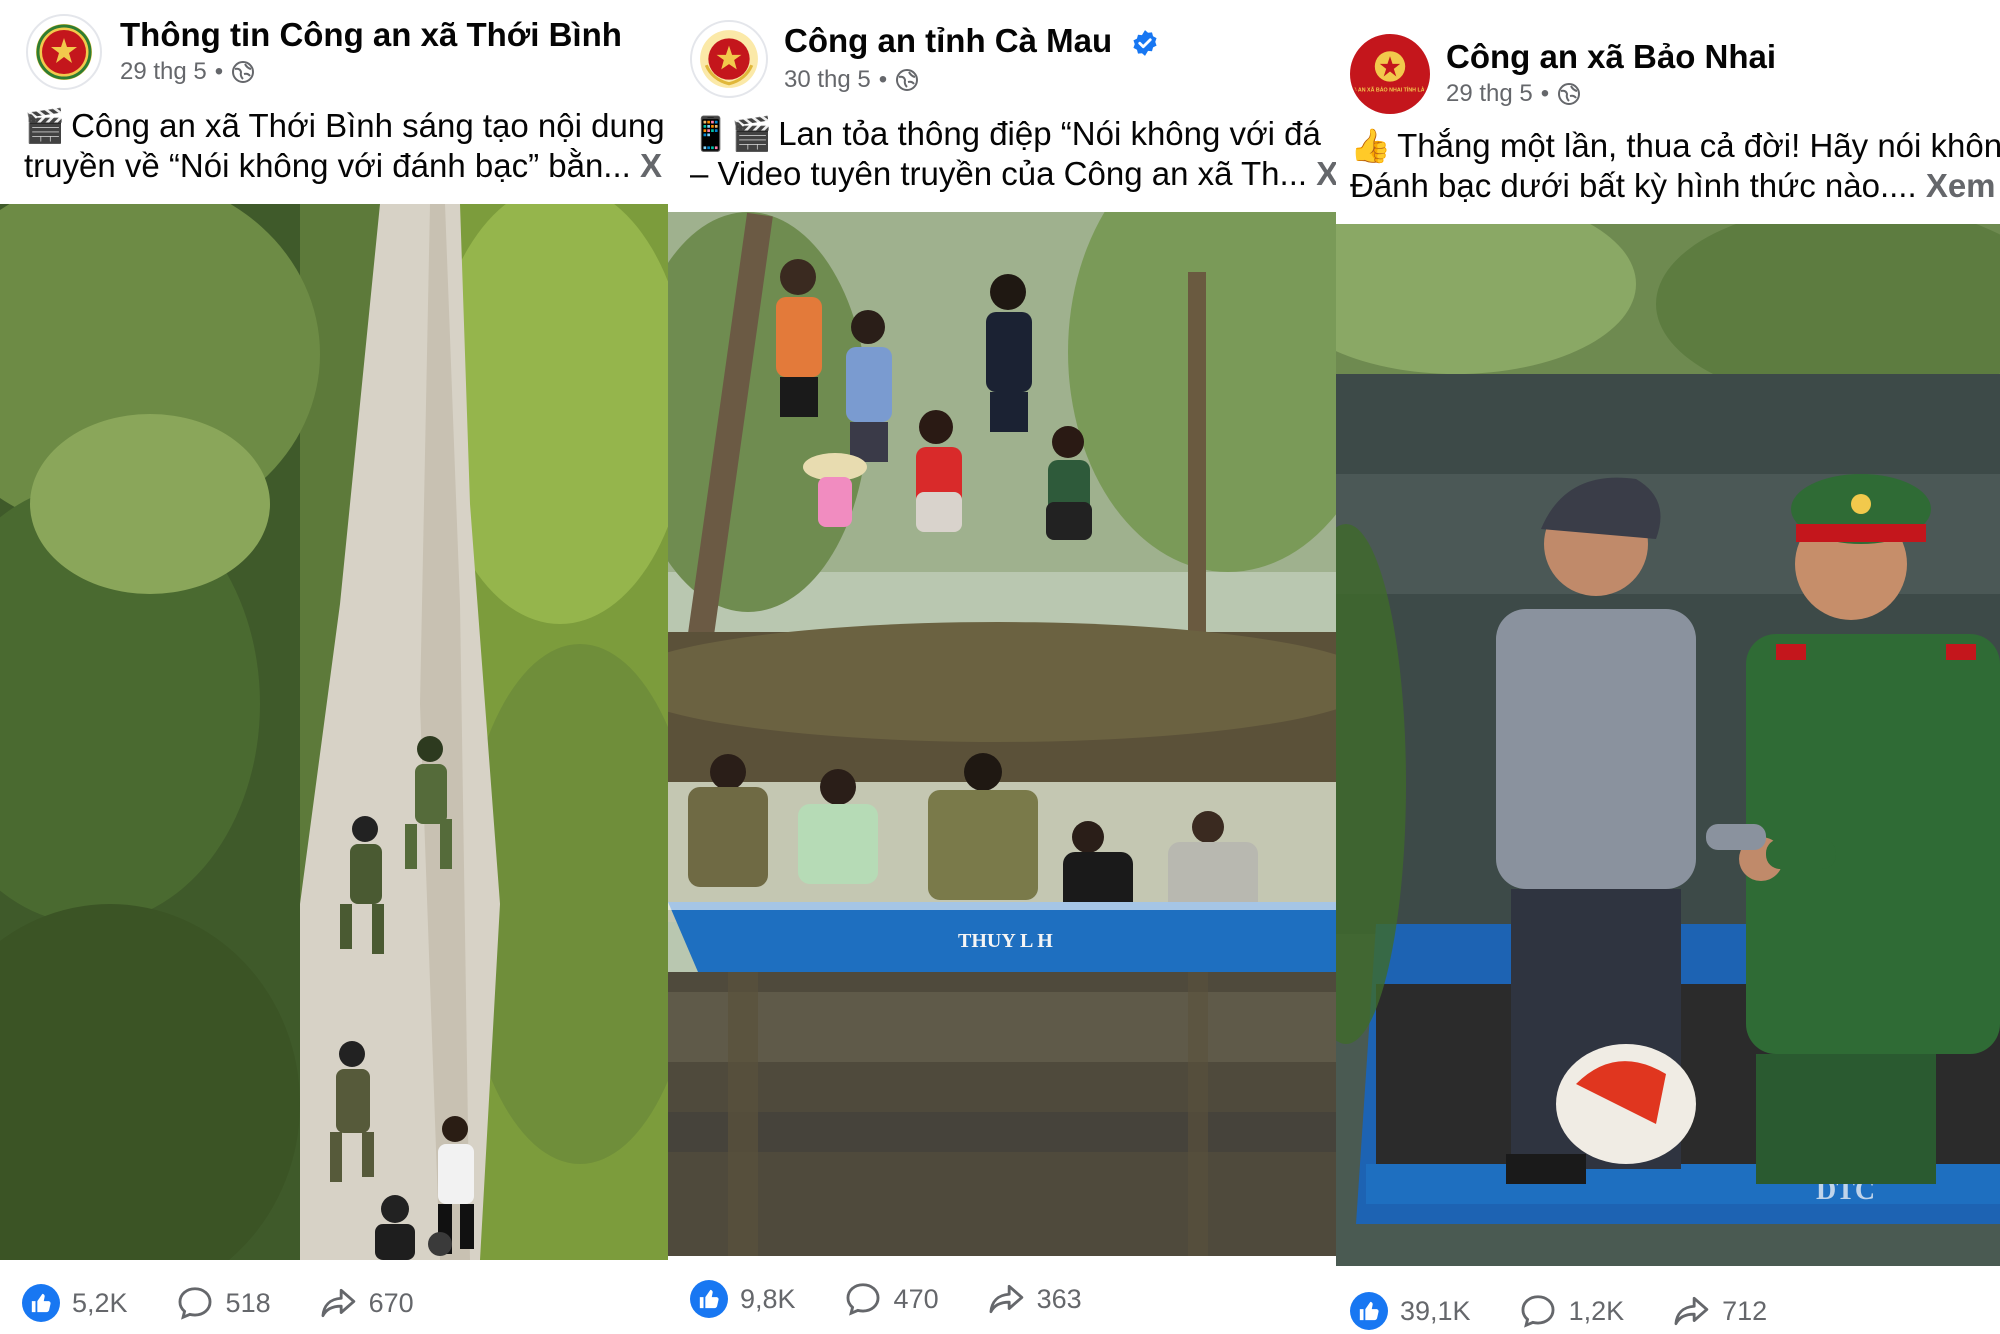 This screenshot has width=2000, height=1334. I want to click on share-stat: 363, so click(1034, 1299).